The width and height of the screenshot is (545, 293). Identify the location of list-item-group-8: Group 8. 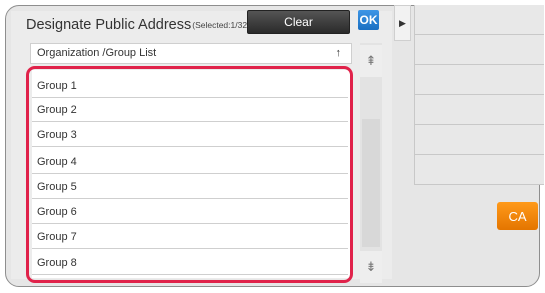
(190, 263).